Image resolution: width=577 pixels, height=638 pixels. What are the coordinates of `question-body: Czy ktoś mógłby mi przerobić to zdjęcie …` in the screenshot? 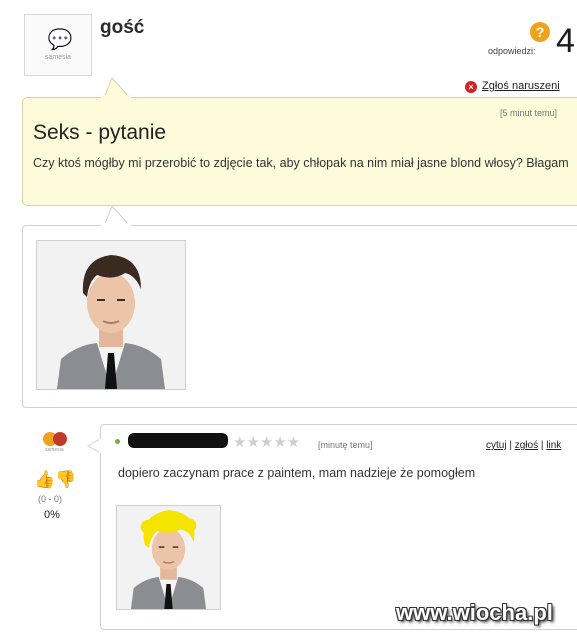 It's located at (301, 163).